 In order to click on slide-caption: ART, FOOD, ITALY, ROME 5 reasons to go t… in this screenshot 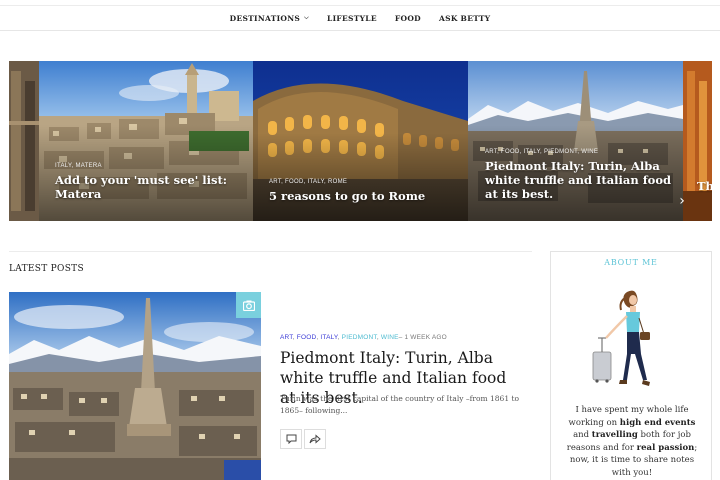, I will do `click(363, 191)`.